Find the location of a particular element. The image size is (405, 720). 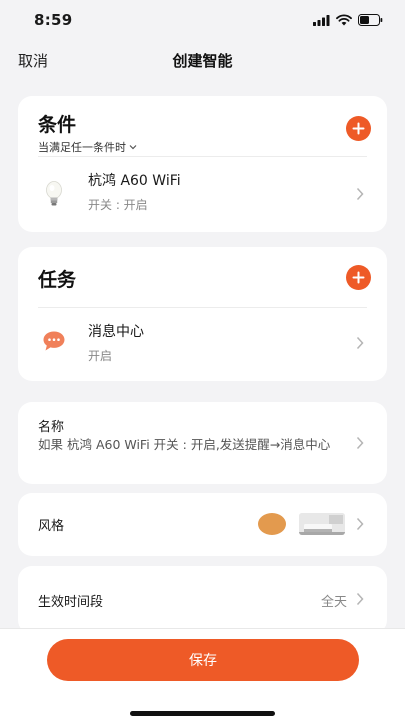

name-description: 如果 杭鸿 A60 WiFi 开关 : 开启,发送提醒→消息中心 is located at coordinates (184, 444).